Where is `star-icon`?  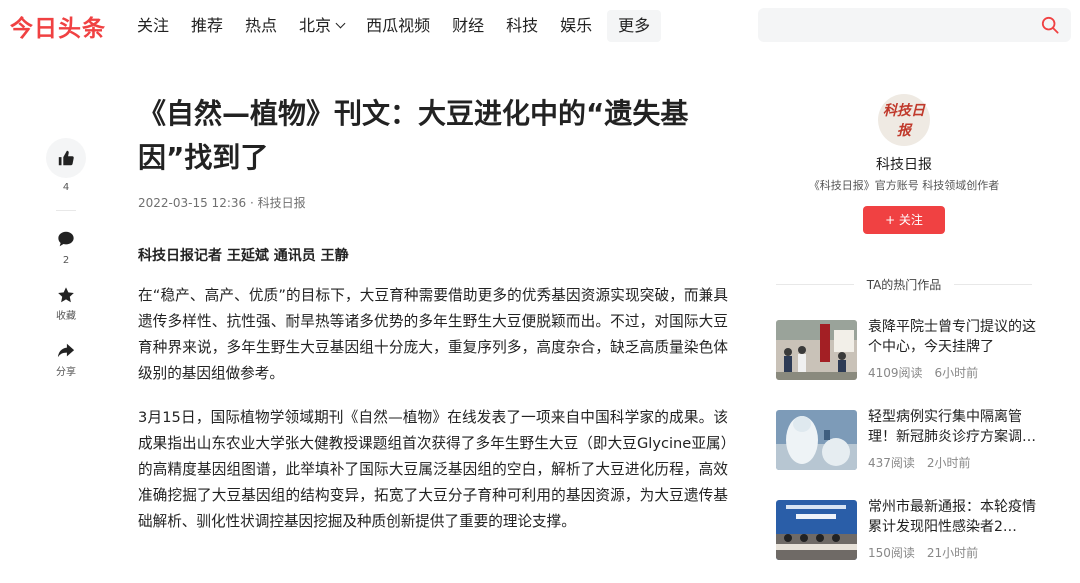
star-icon is located at coordinates (66, 295).